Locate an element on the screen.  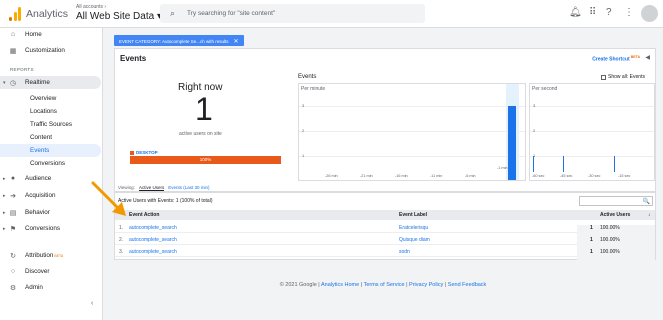
flag-icon: ⚑ is located at coordinates (13, 229).